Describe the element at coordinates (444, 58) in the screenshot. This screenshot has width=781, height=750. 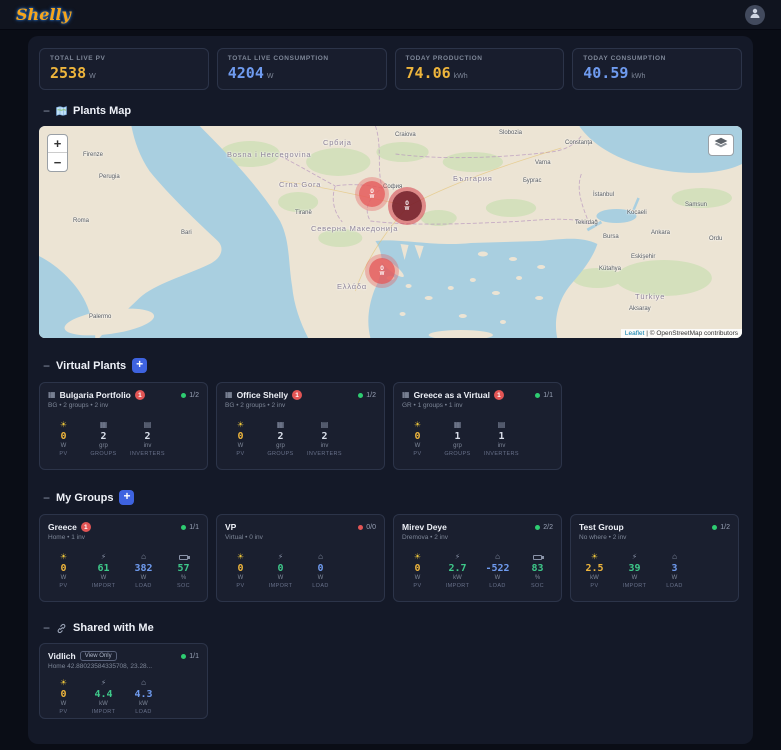
I see `stat-label: TODAY PRODUCTION` at that location.